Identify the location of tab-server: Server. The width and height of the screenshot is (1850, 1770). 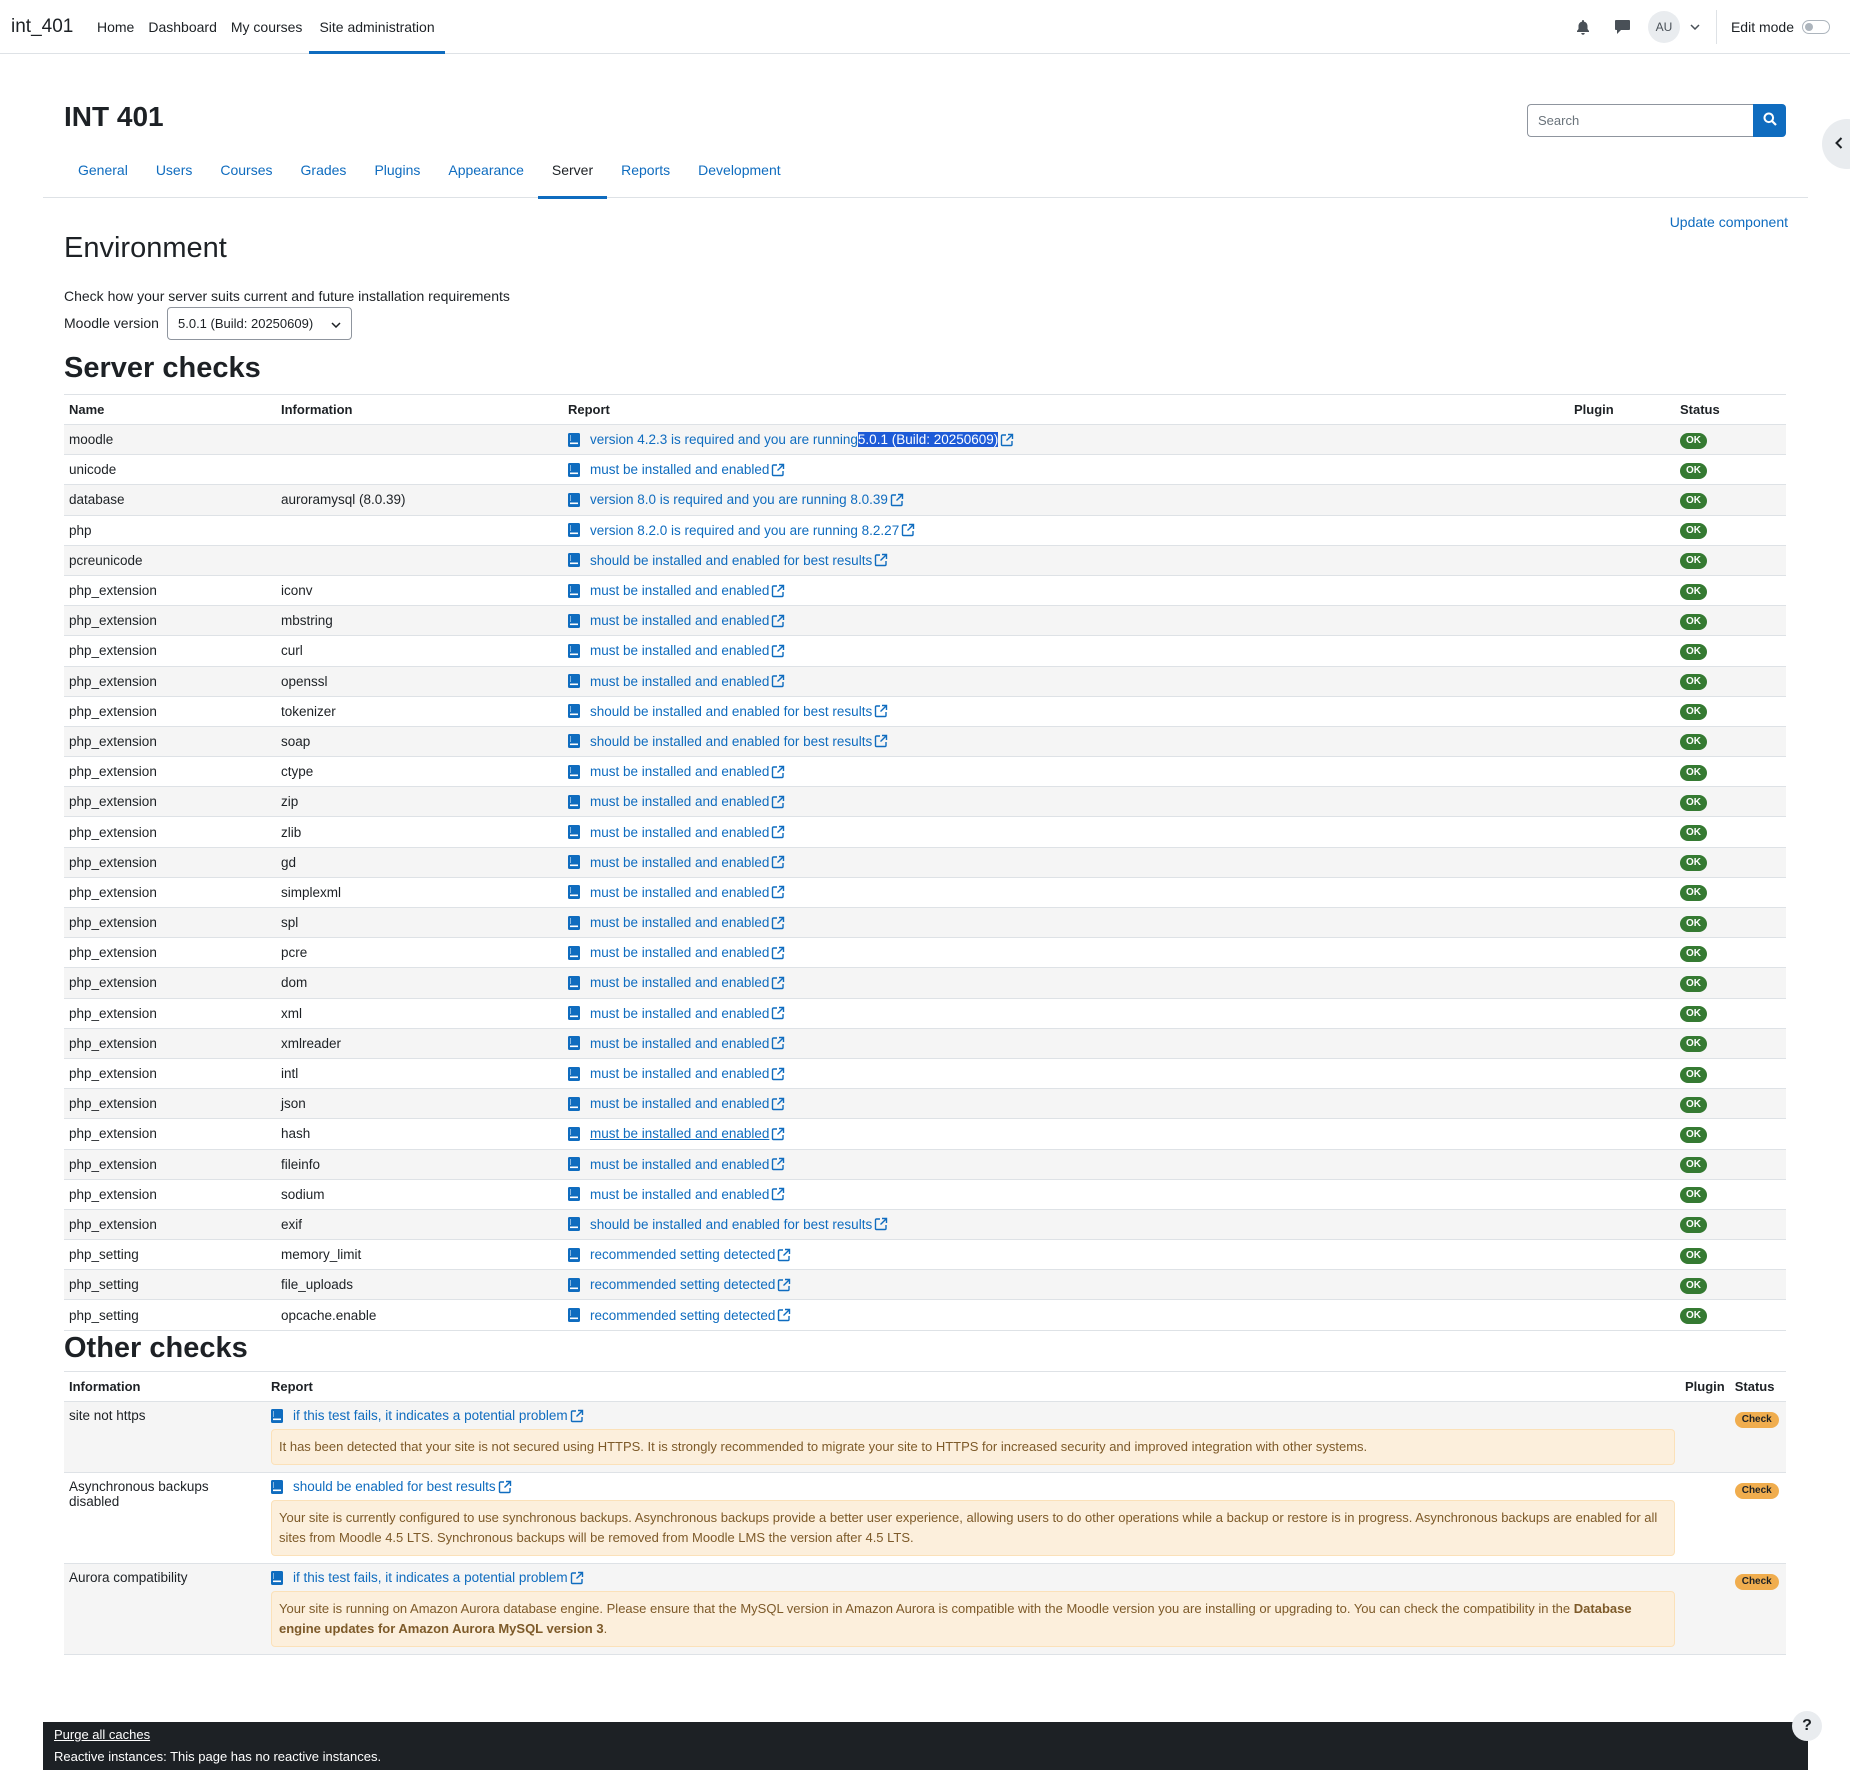
(572, 173).